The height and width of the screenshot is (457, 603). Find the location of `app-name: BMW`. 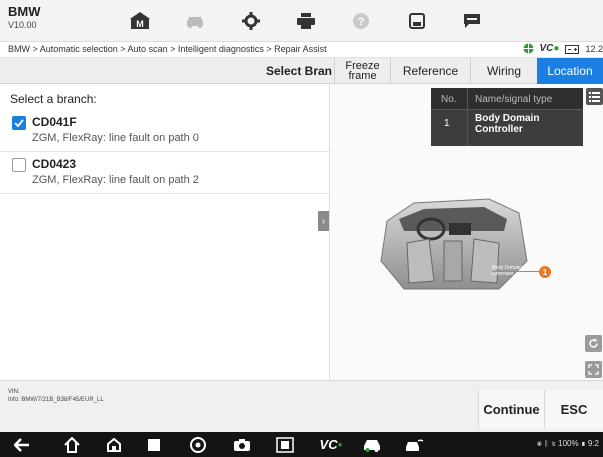

app-name: BMW is located at coordinates (24, 11).